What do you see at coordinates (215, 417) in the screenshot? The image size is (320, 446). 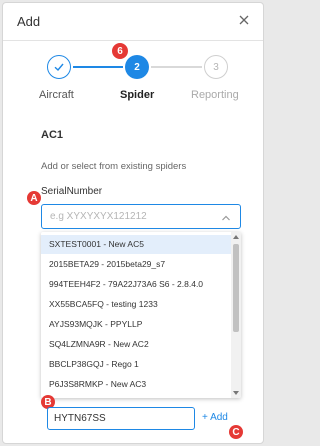 I see `add-button: + Add` at bounding box center [215, 417].